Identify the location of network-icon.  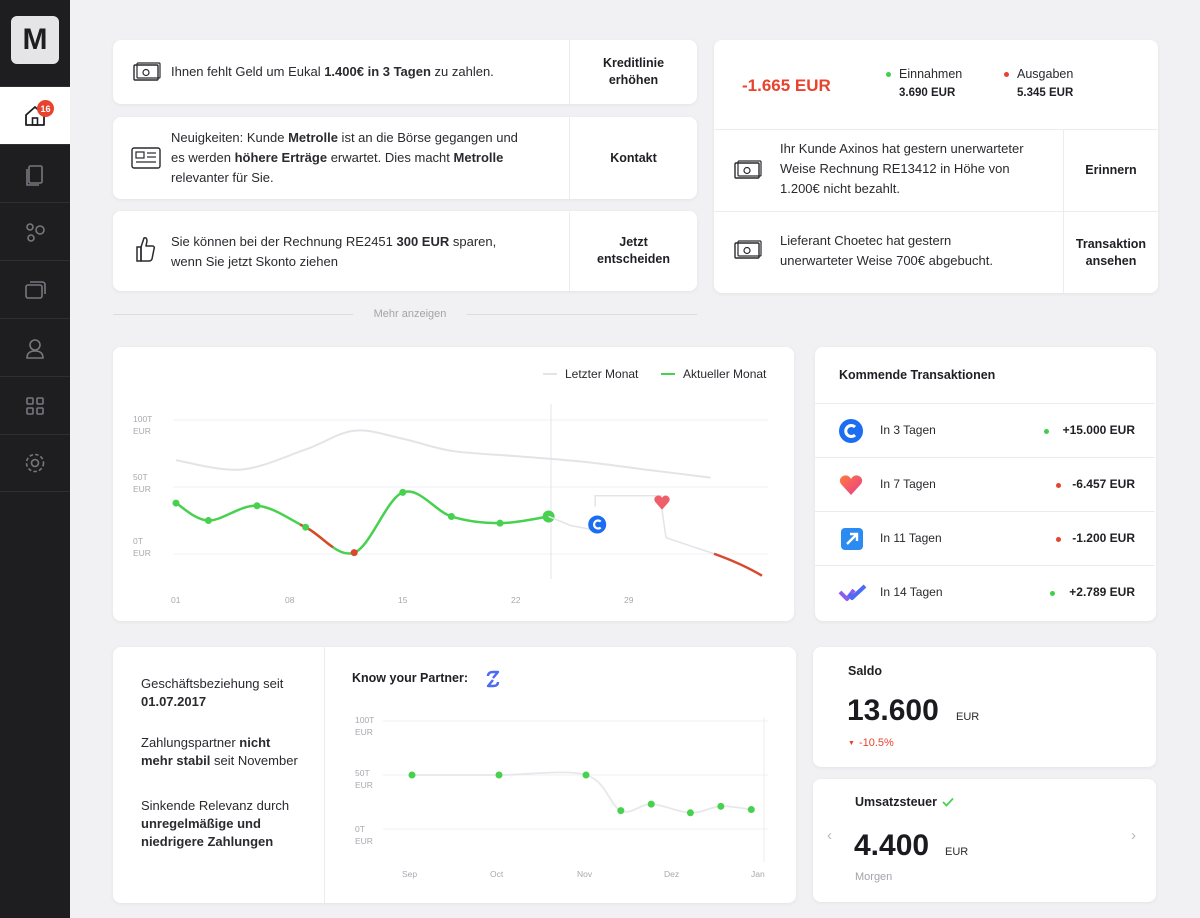
(35, 232).